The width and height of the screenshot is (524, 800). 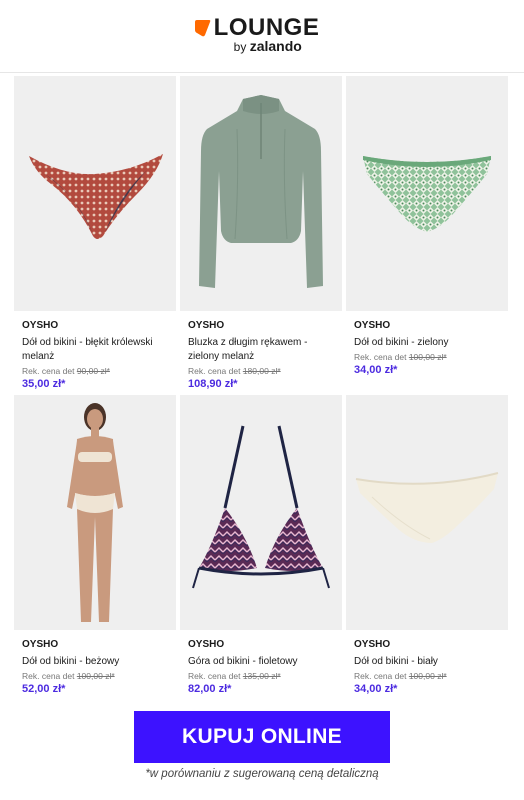 I want to click on product-name: Dół od bikini - beżowy, so click(x=95, y=662).